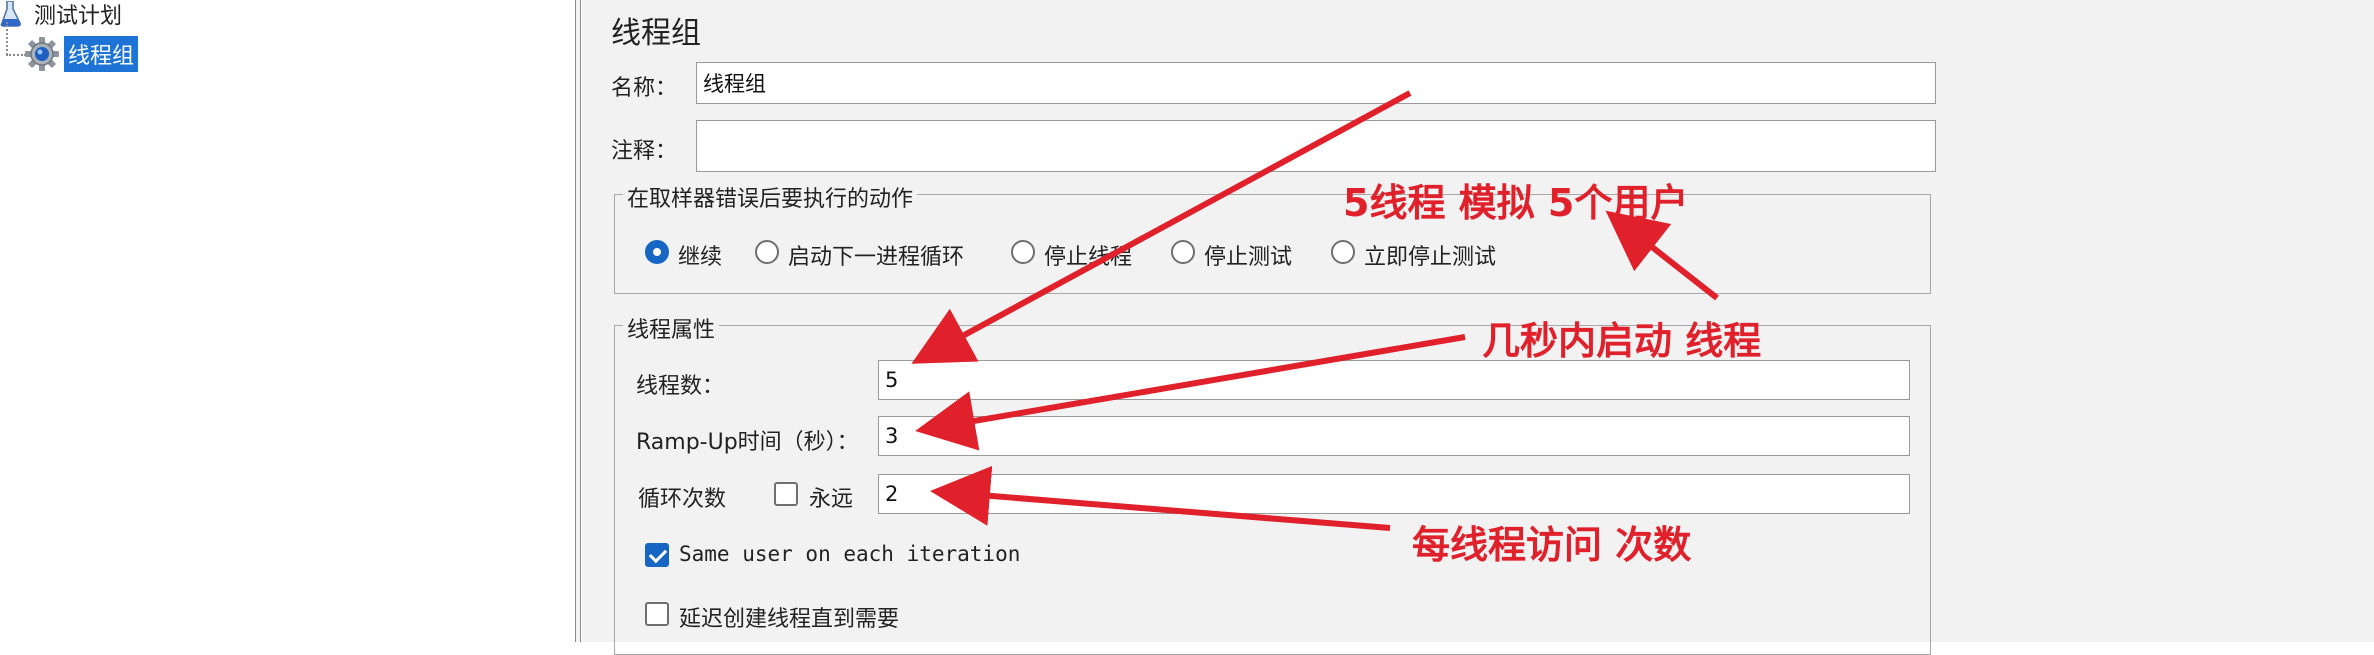  What do you see at coordinates (1516, 203) in the screenshot?
I see `annotation-threads-users: 5线程 模拟 5个用户` at bounding box center [1516, 203].